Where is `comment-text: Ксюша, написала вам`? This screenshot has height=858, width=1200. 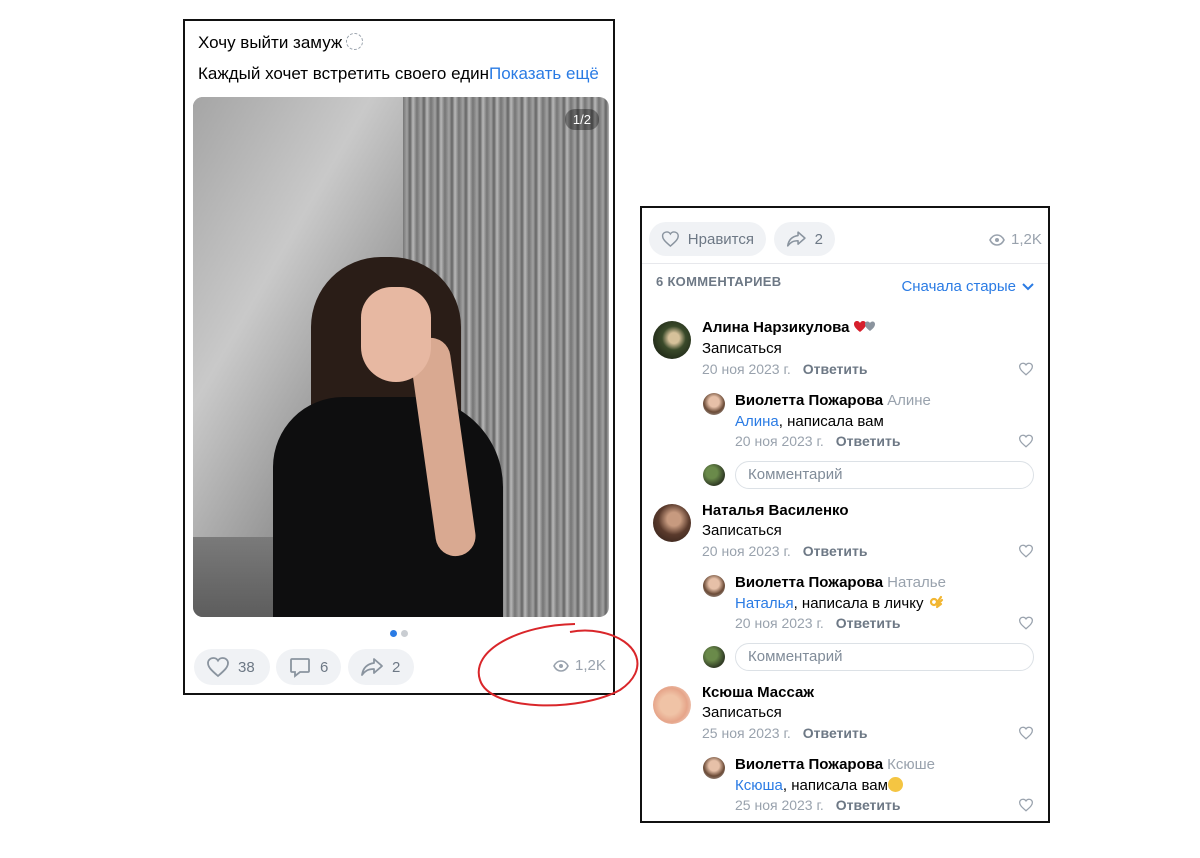 comment-text: Ксюша, написала вам is located at coordinates (819, 785).